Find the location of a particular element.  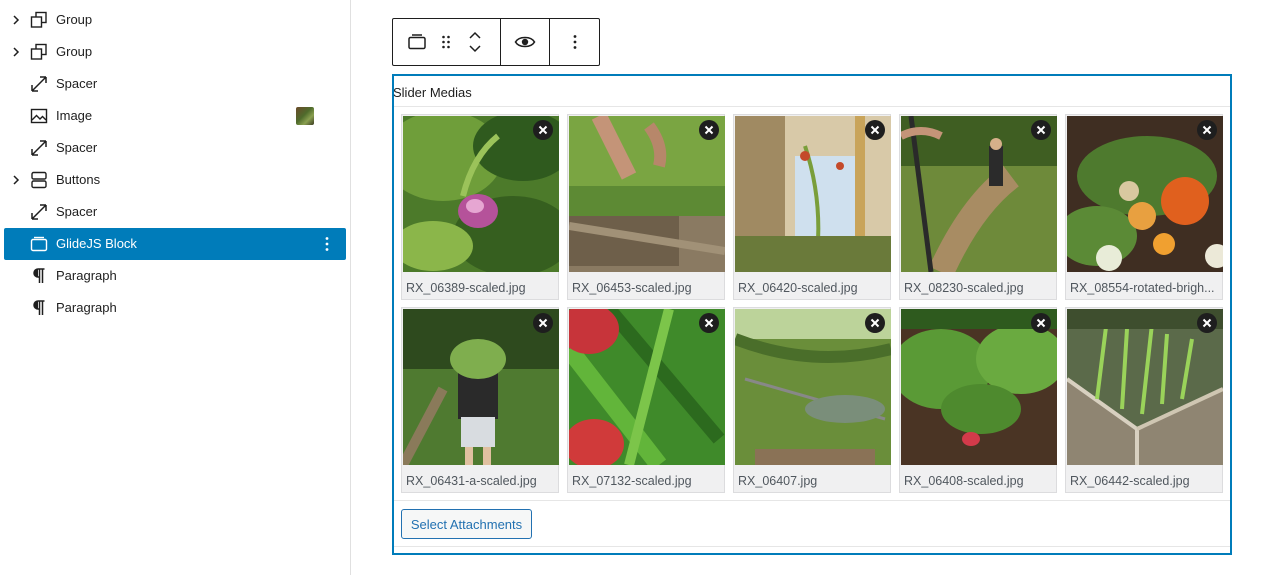

media-item: RX_07132-scaled.jpg is located at coordinates (646, 400).